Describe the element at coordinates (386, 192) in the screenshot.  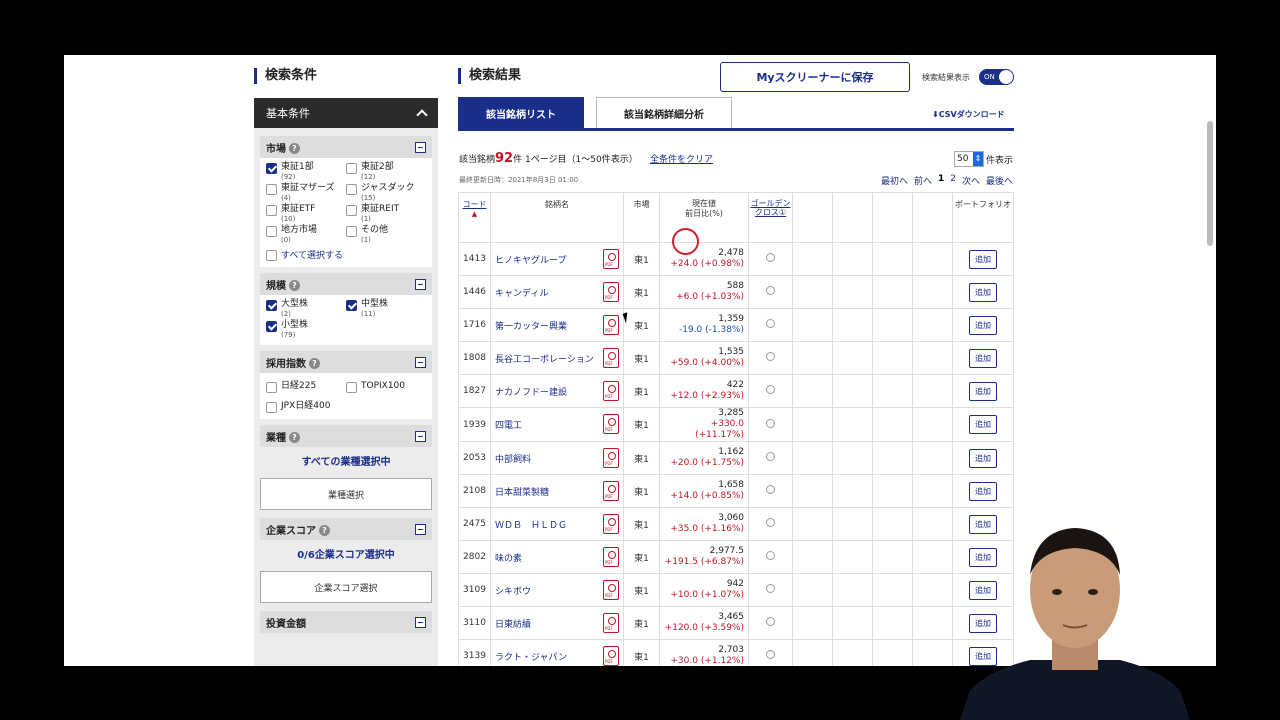
I see `market-checkbox-item: ジャスダック (15)` at that location.